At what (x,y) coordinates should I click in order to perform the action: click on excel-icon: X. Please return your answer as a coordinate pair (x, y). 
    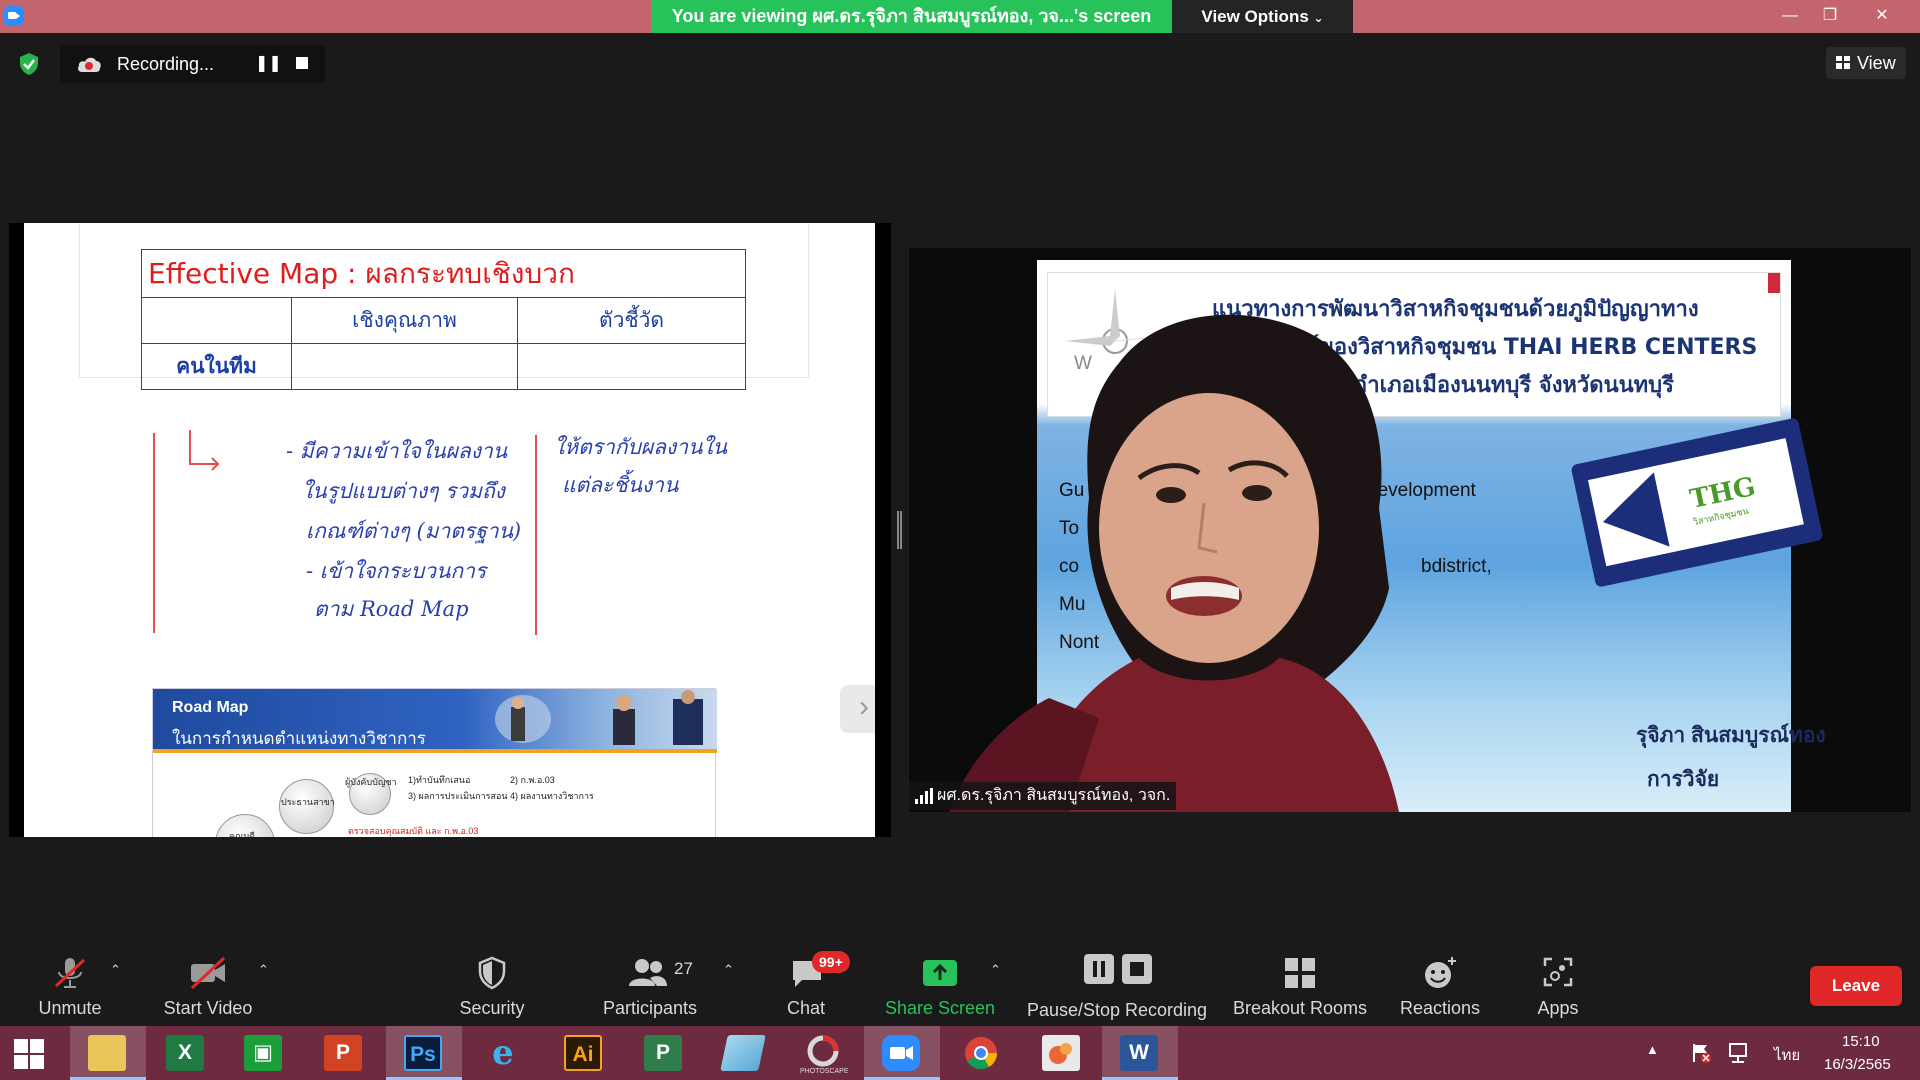
    Looking at the image, I should click on (185, 1053).